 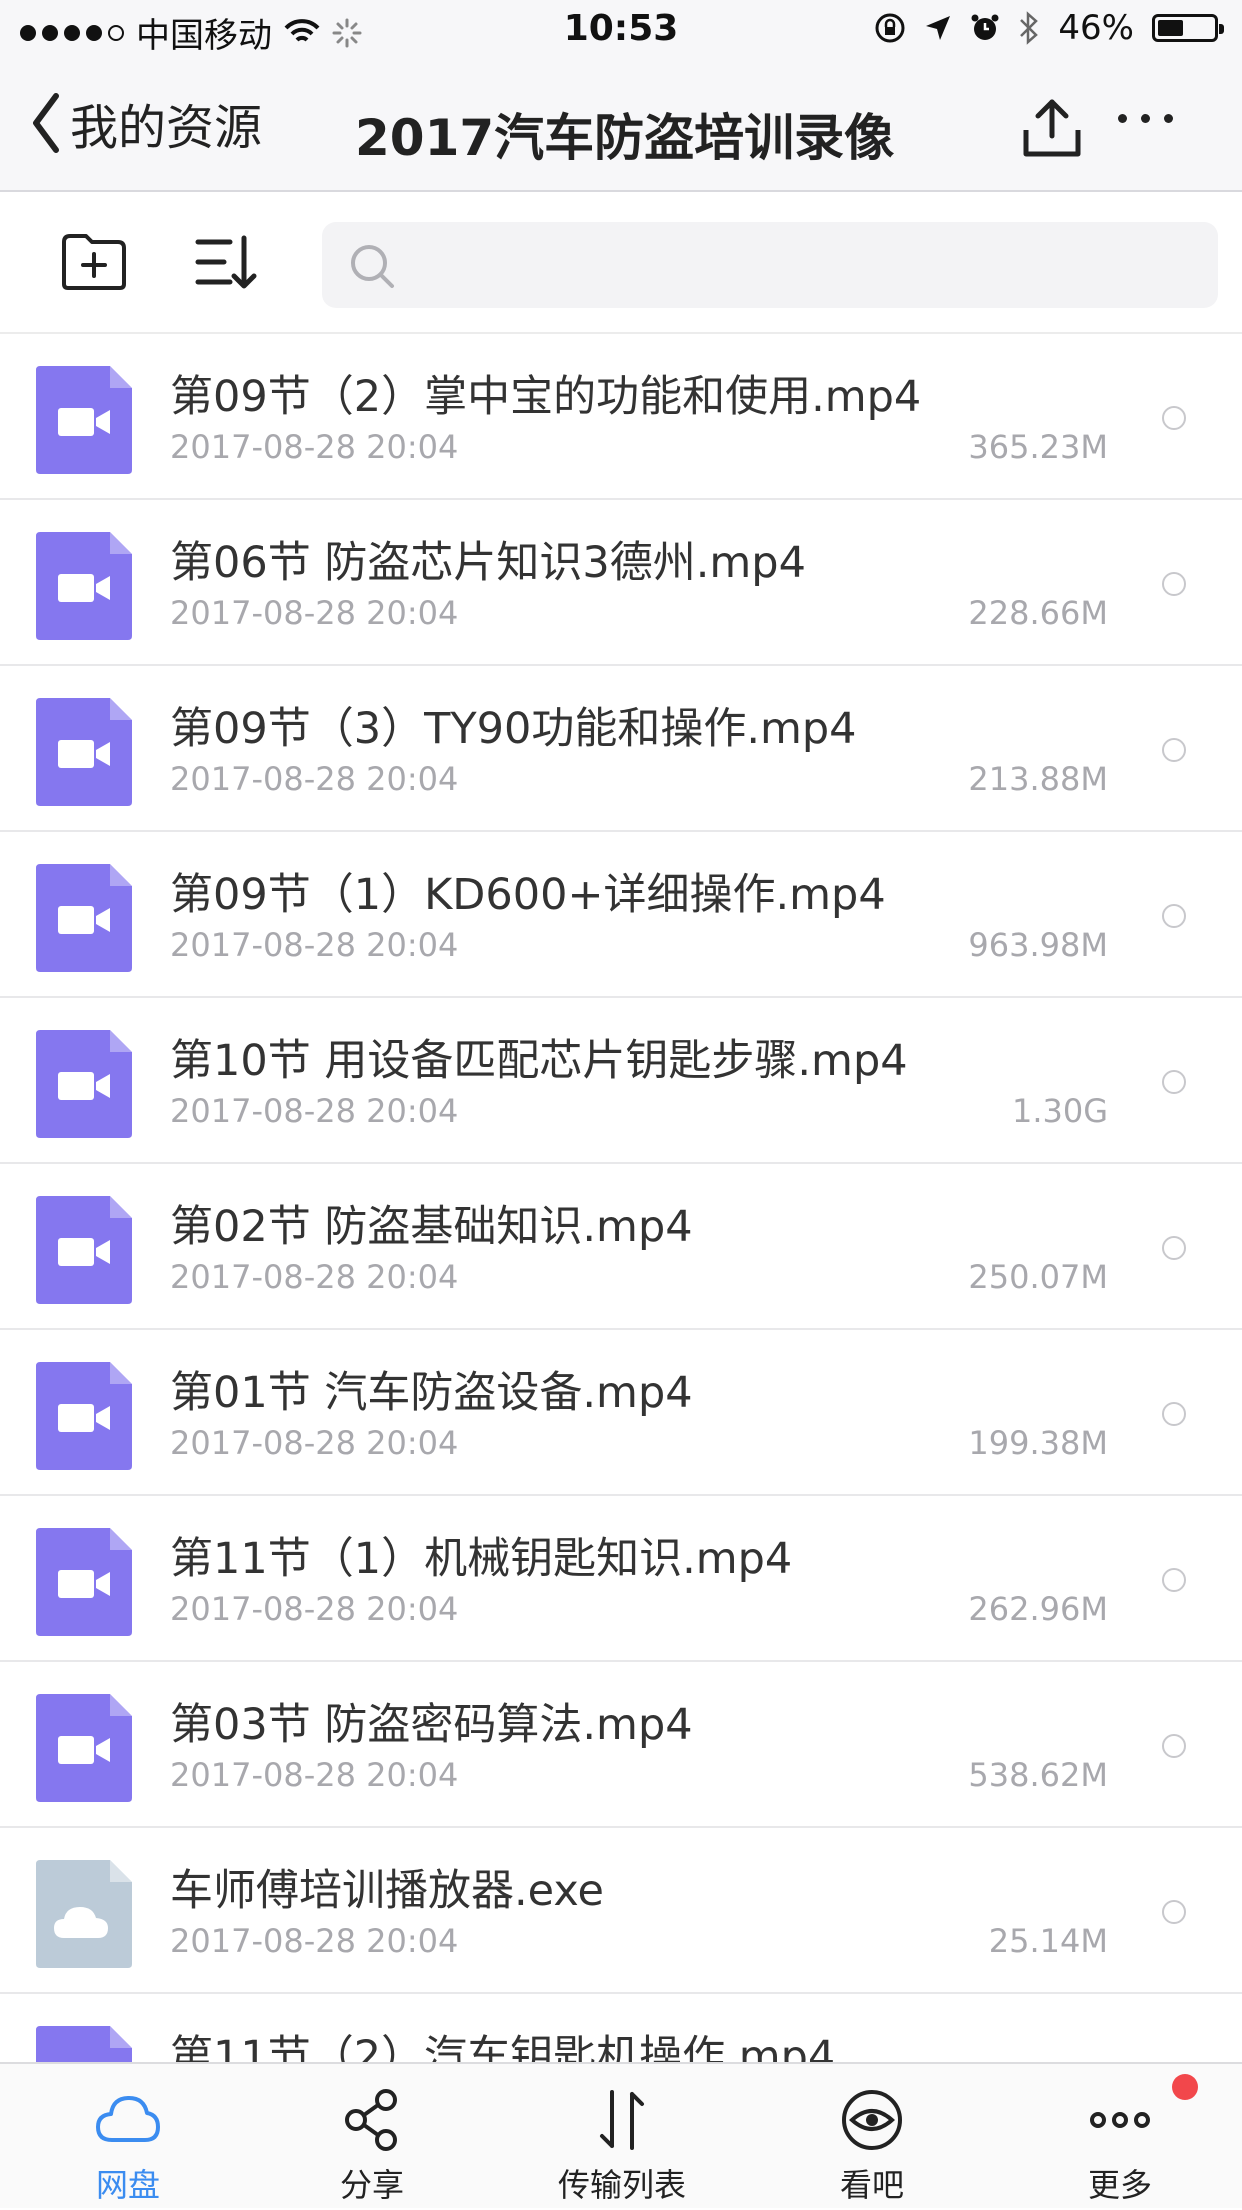 I want to click on back-button: 我的资源, so click(x=146, y=123).